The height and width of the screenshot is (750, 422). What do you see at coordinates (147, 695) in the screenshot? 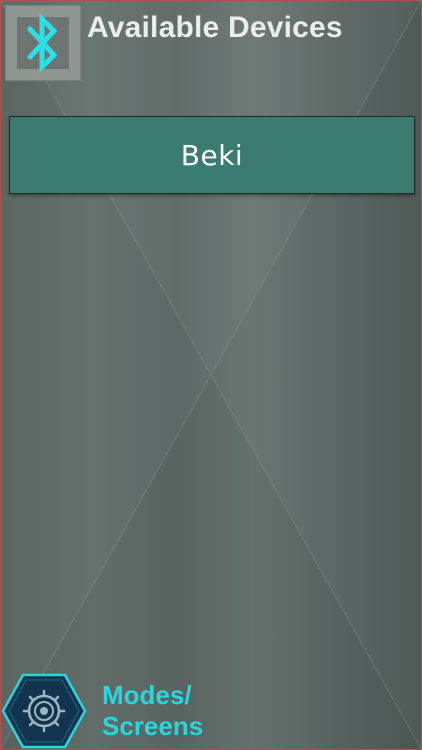
I see `modes-label-line1: Modes/` at bounding box center [147, 695].